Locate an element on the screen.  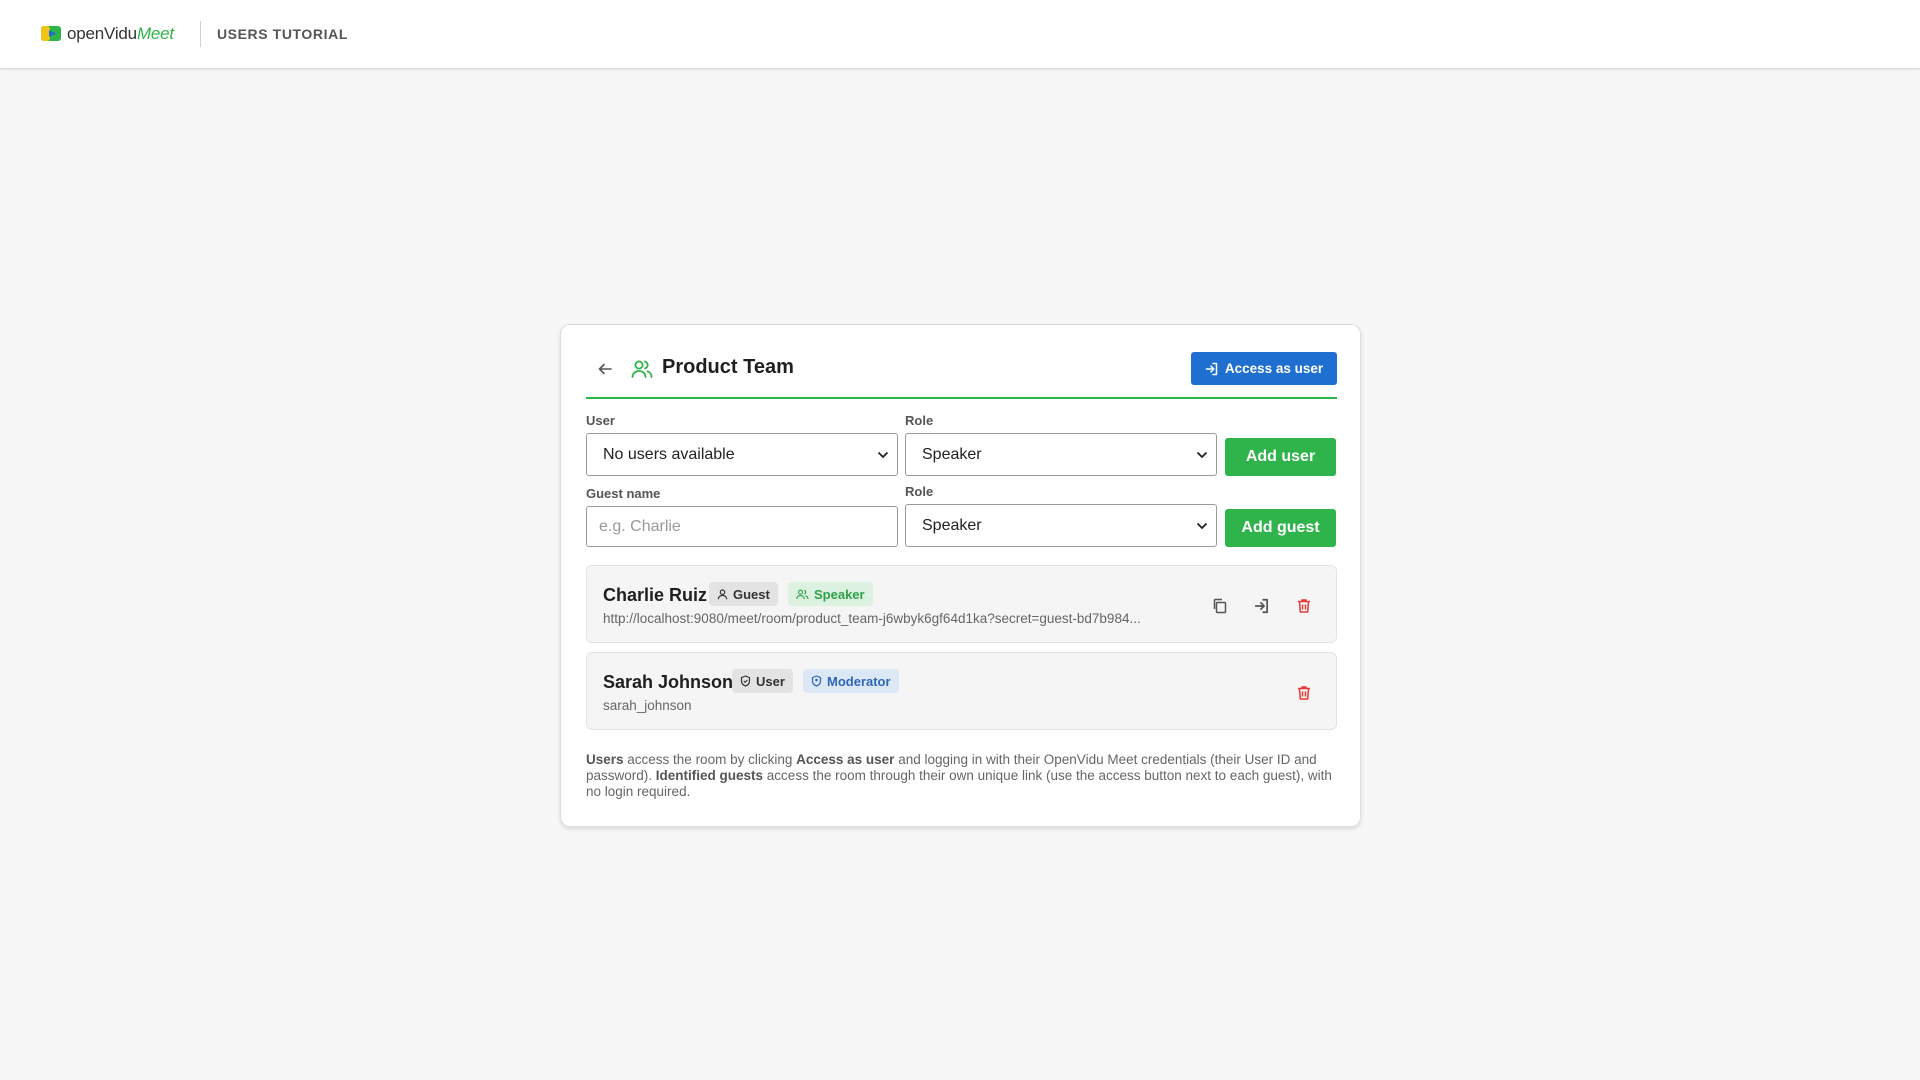
add-user-button: Add user is located at coordinates (1280, 457).